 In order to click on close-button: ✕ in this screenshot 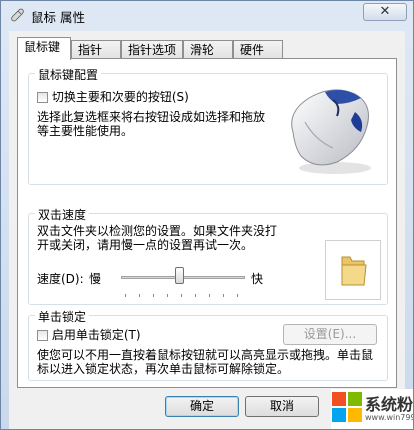, I will do `click(385, 12)`.